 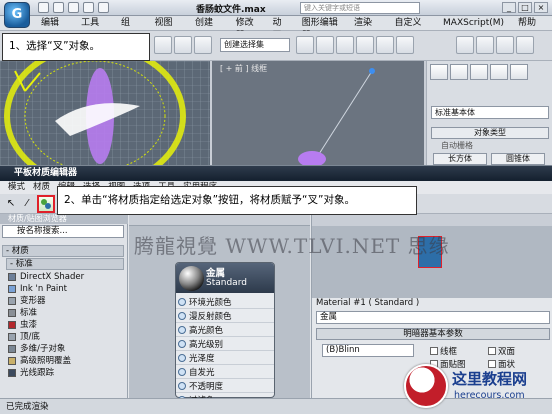 I want to click on menu-maxscript: MAXScript(M), so click(x=473, y=23).